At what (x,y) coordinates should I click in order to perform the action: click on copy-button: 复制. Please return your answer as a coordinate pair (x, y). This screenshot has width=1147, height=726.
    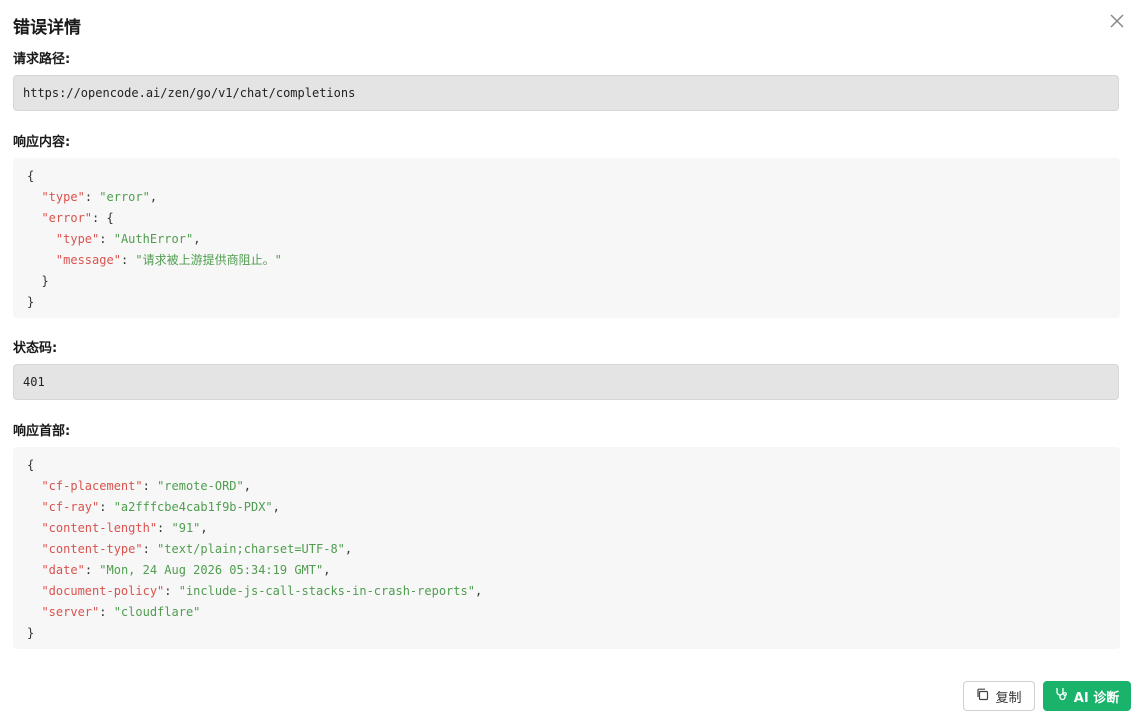
    Looking at the image, I should click on (999, 696).